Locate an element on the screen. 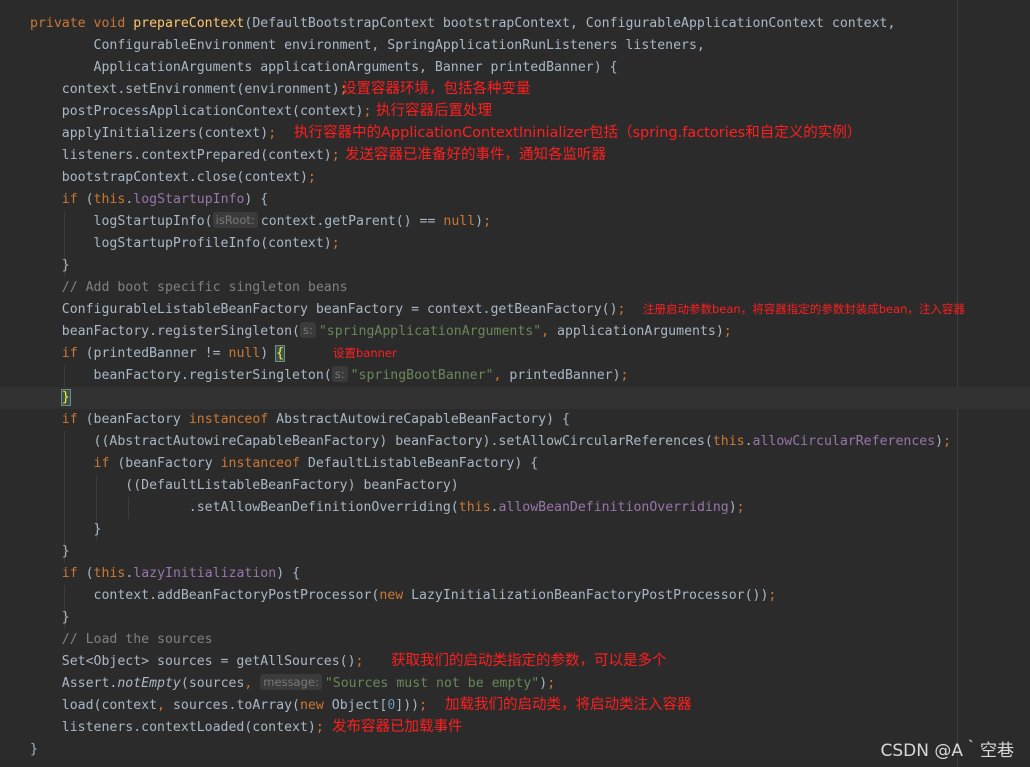 Image resolution: width=1030 pixels, height=767 pixels. code-line: bootstrapContext.close(context); is located at coordinates (515, 178).